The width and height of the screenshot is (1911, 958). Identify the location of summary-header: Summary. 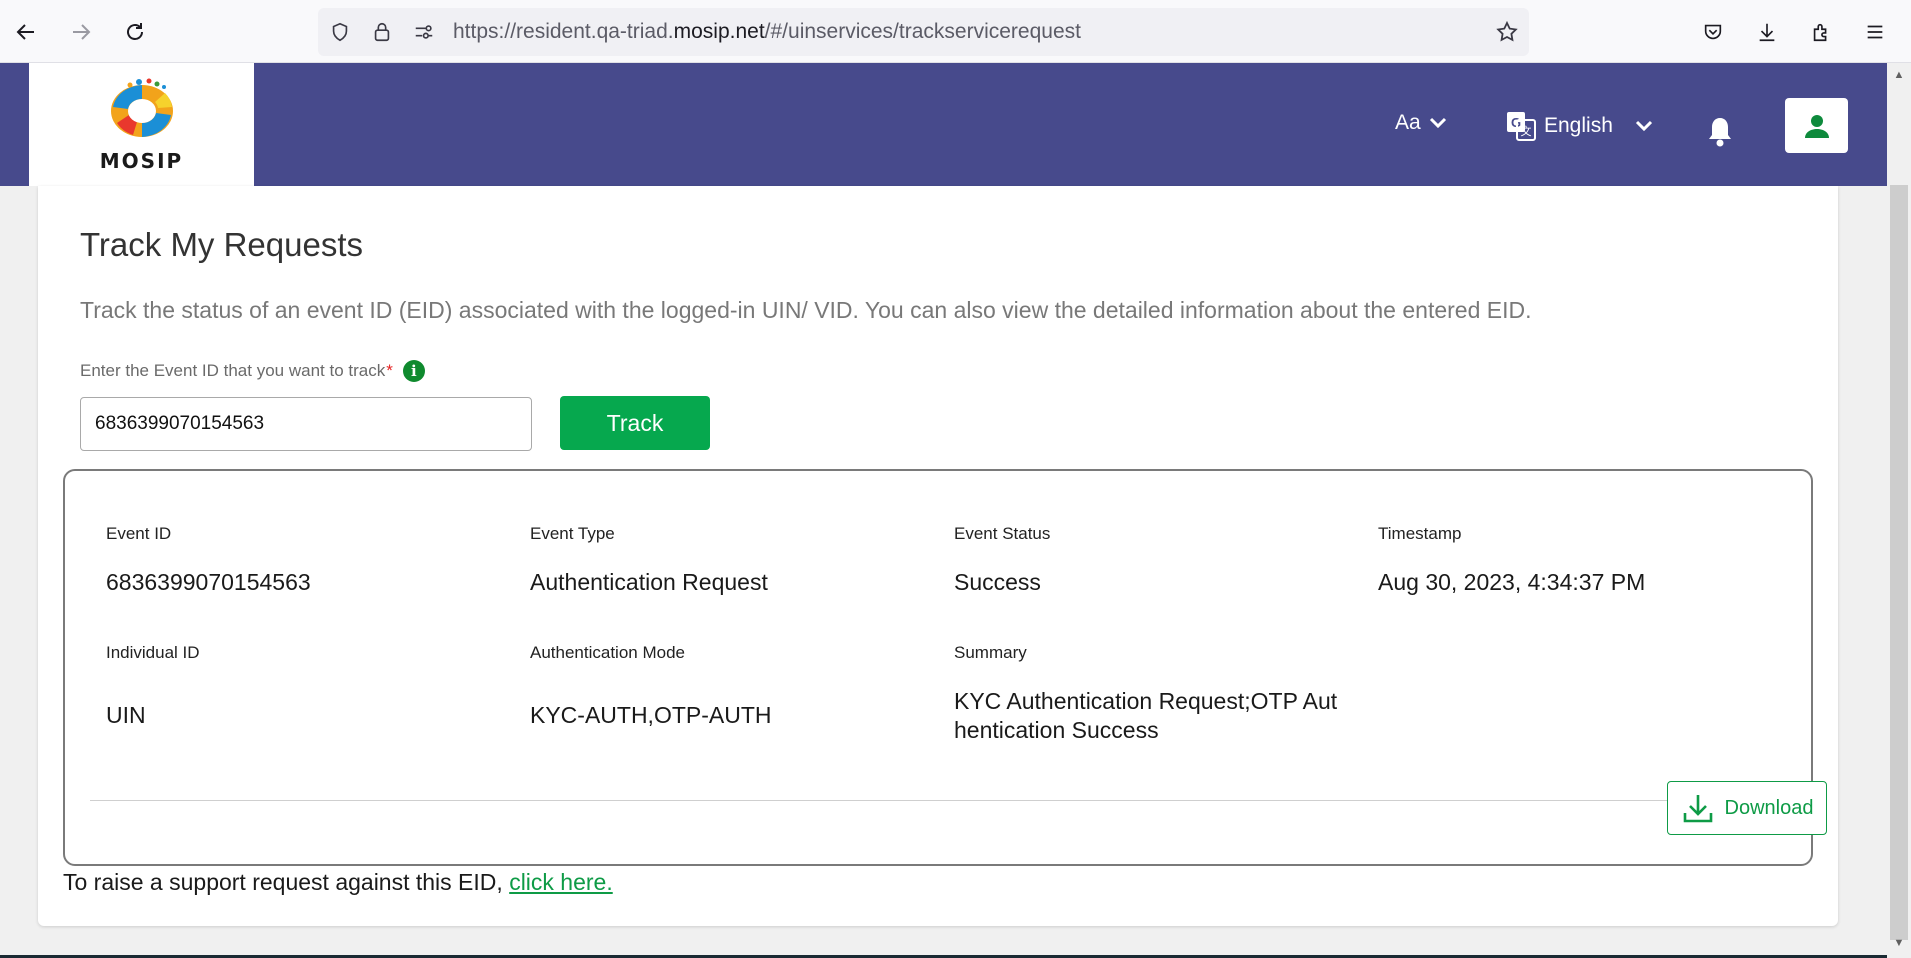
(990, 652).